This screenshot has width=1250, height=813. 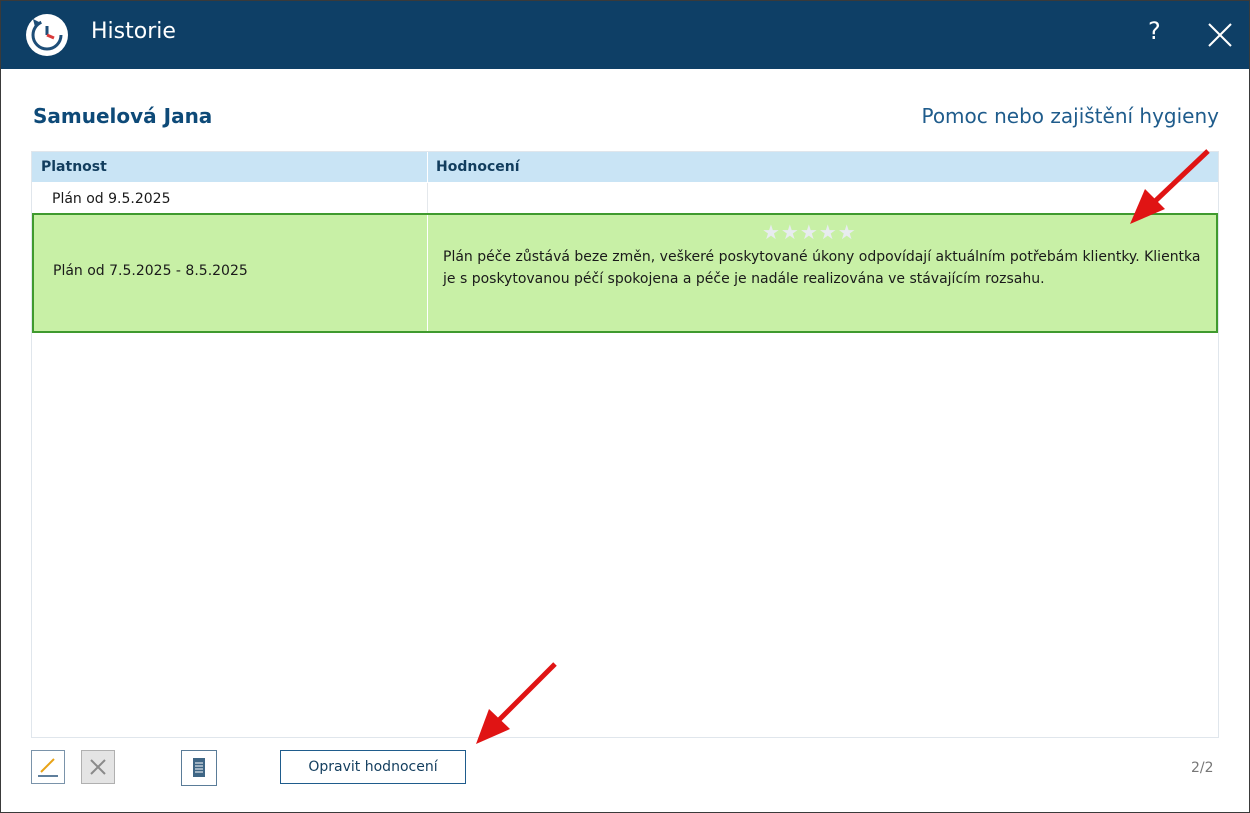 What do you see at coordinates (427, 167) in the screenshot?
I see `column-divider` at bounding box center [427, 167].